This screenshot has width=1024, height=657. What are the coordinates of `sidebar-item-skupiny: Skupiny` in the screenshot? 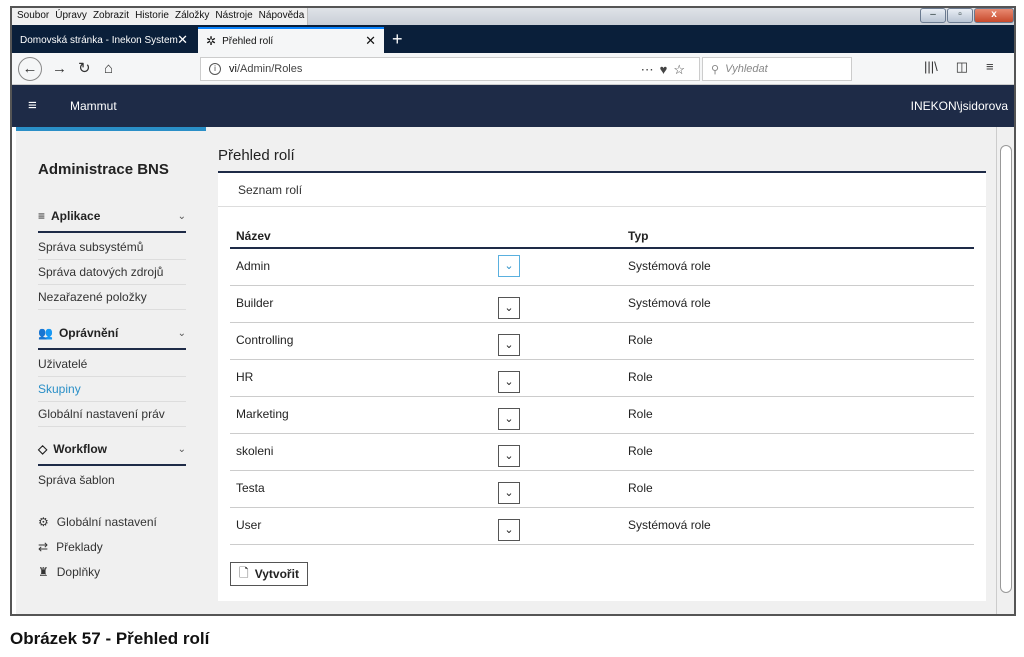 It's located at (112, 389).